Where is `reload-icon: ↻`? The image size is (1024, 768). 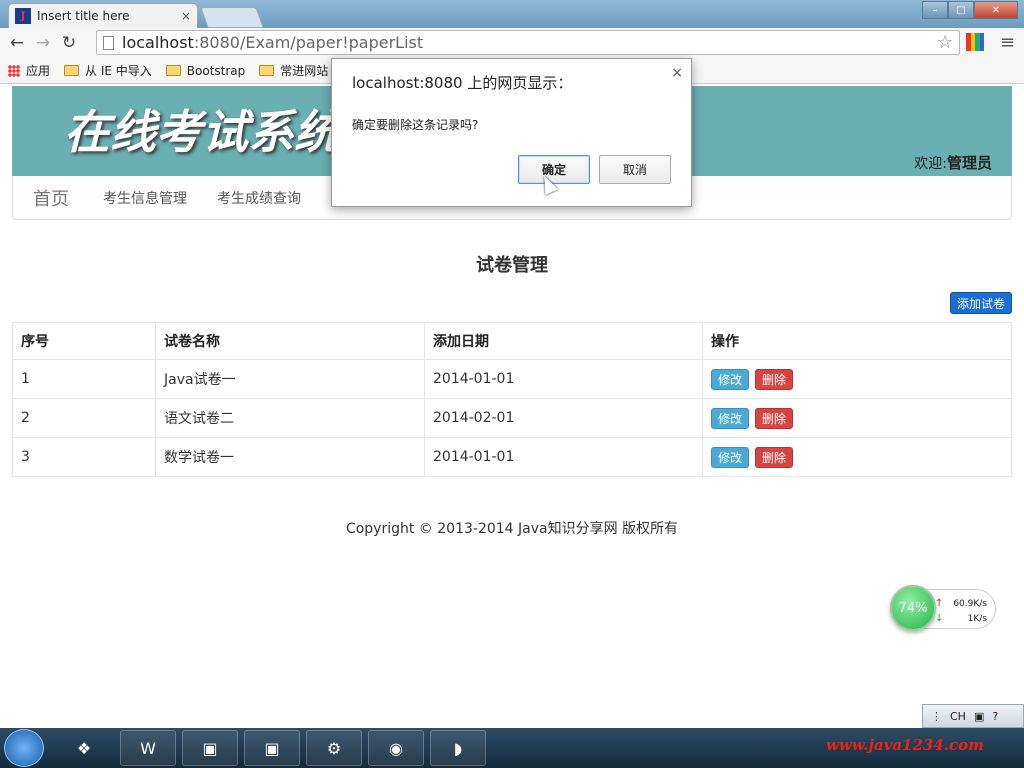 reload-icon: ↻ is located at coordinates (69, 43).